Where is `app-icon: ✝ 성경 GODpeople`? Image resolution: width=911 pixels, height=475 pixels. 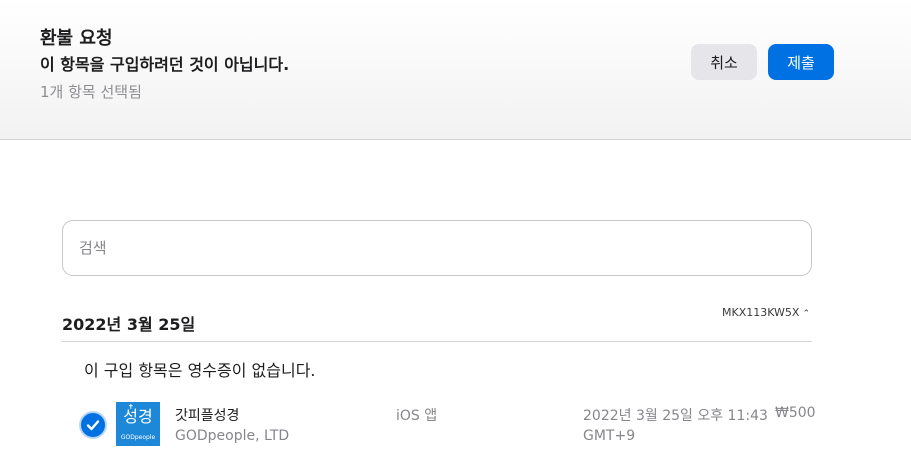 app-icon: ✝ 성경 GODpeople is located at coordinates (138, 424).